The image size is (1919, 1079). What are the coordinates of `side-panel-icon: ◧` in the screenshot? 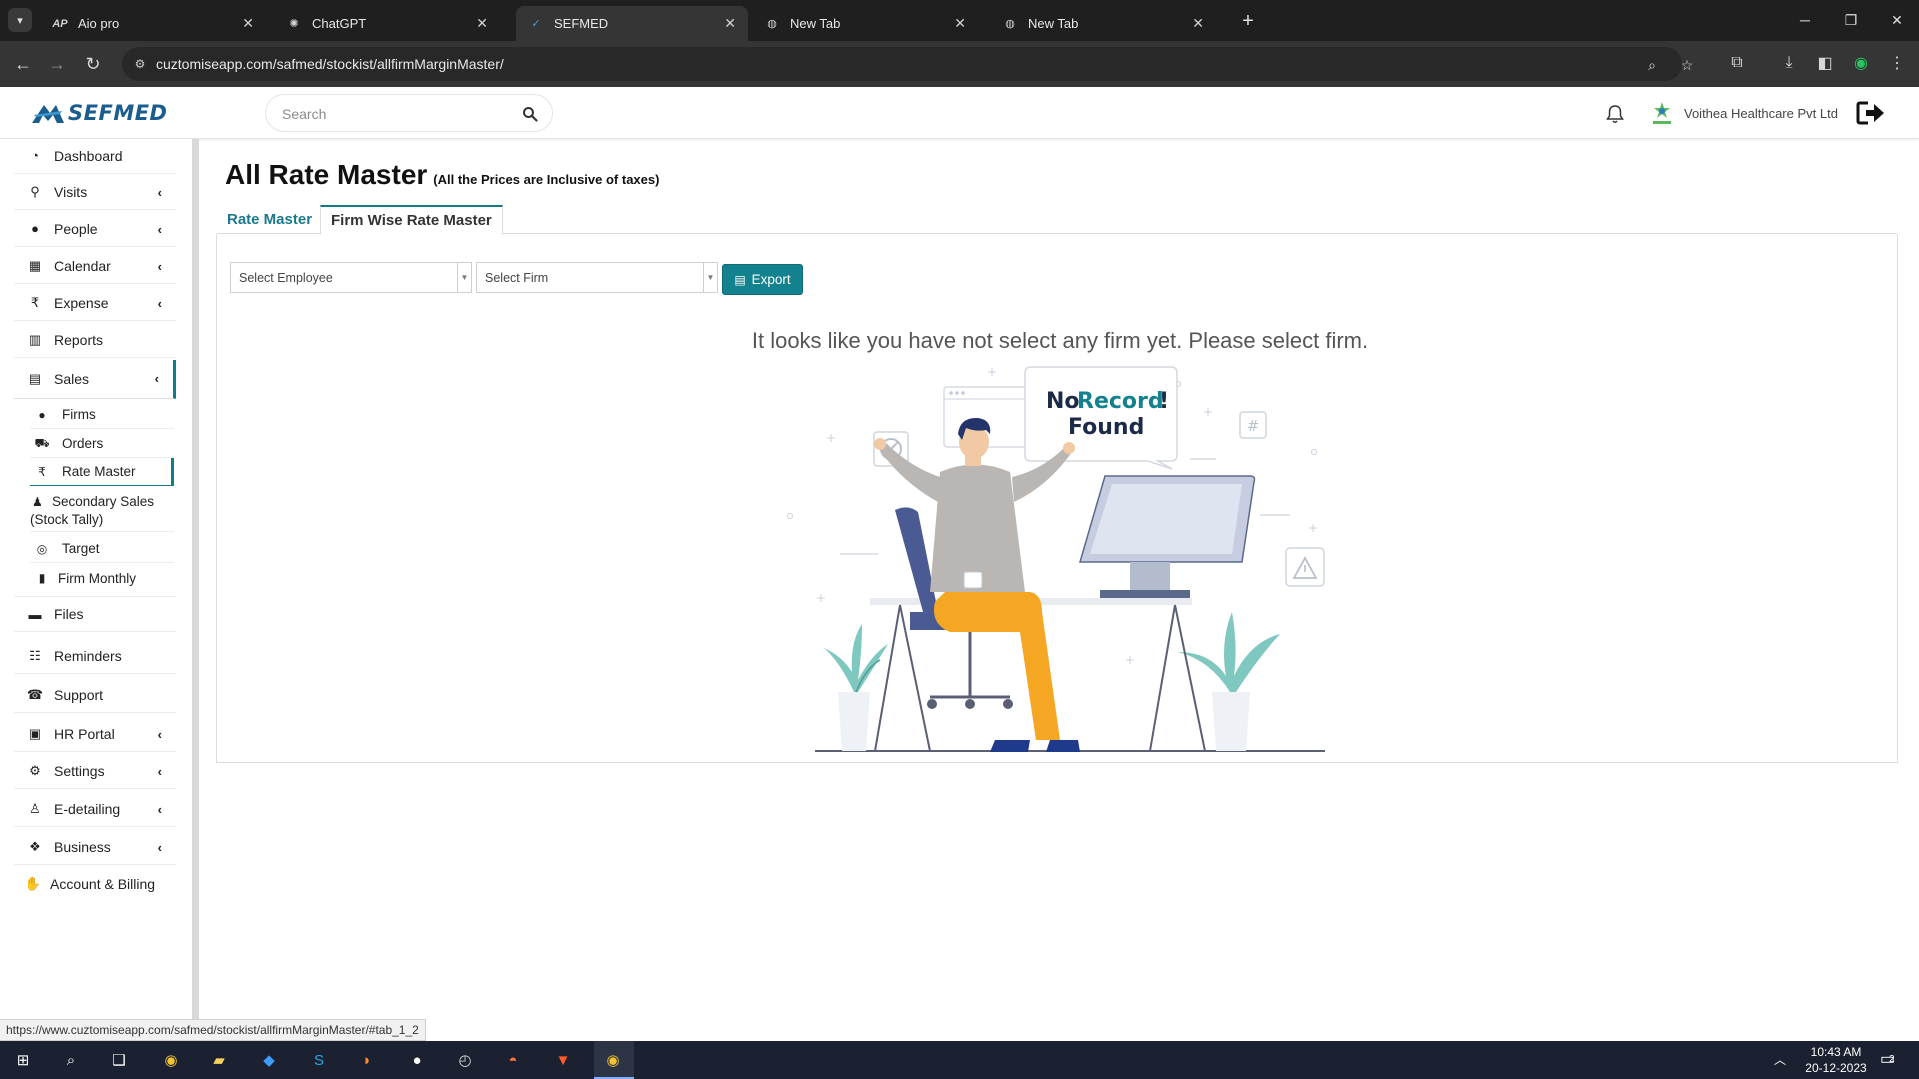 It's located at (1825, 63).